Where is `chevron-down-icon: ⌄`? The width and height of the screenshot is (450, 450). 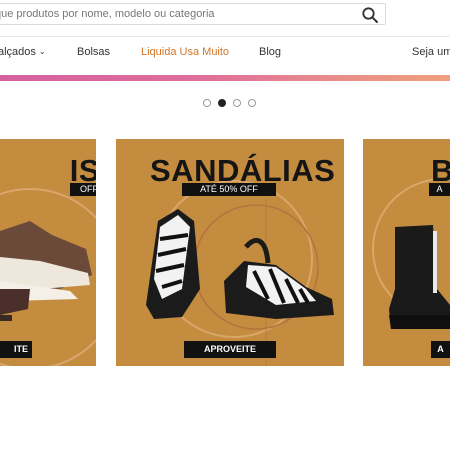 chevron-down-icon: ⌄ is located at coordinates (42, 51).